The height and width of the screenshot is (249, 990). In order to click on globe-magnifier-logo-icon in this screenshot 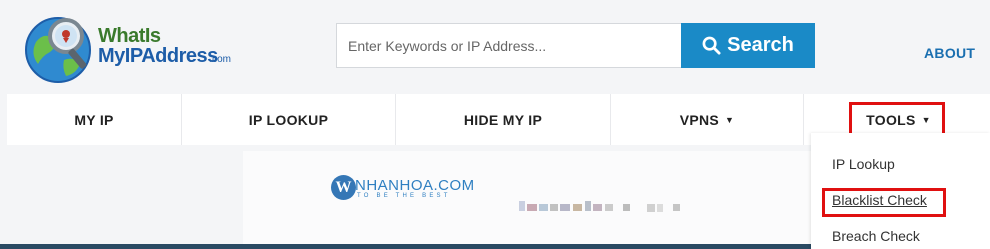, I will do `click(58, 50)`.